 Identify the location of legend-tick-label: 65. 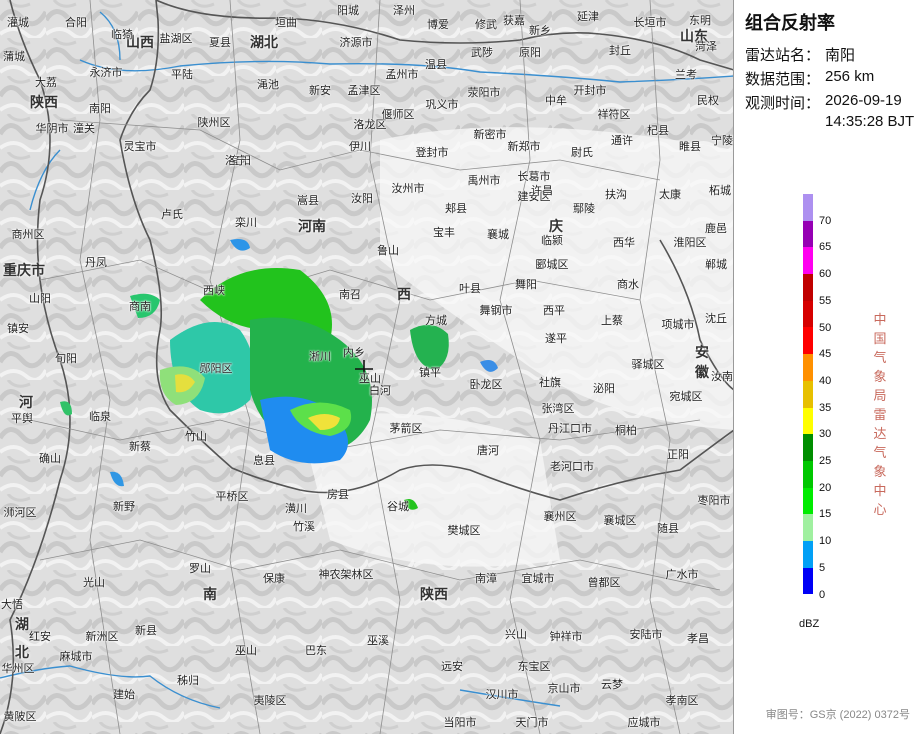
(825, 247).